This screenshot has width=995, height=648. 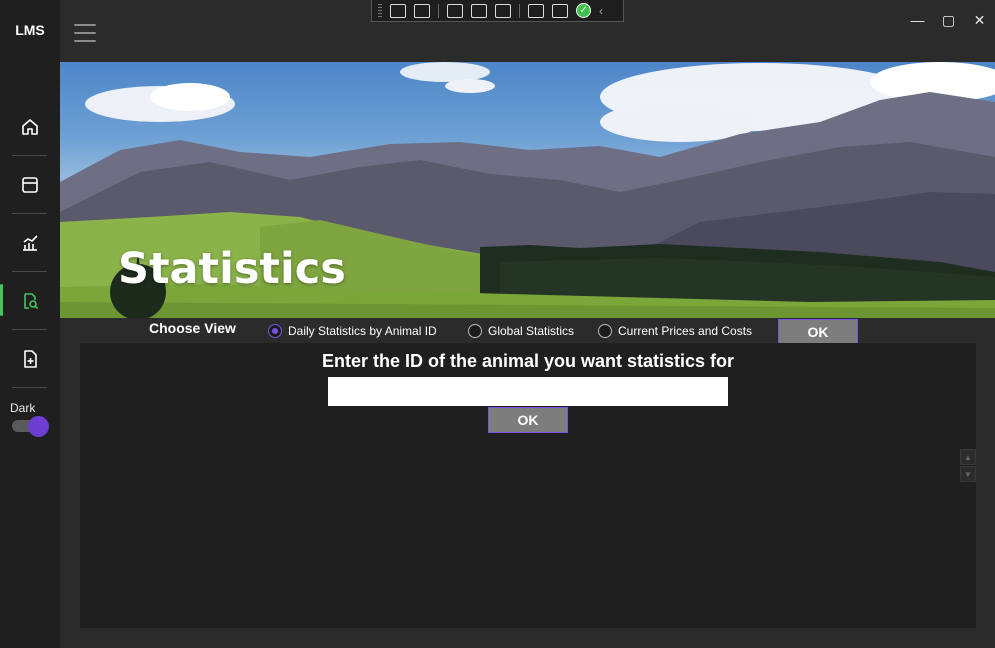 What do you see at coordinates (560, 10) in the screenshot?
I see `accessibility-icon` at bounding box center [560, 10].